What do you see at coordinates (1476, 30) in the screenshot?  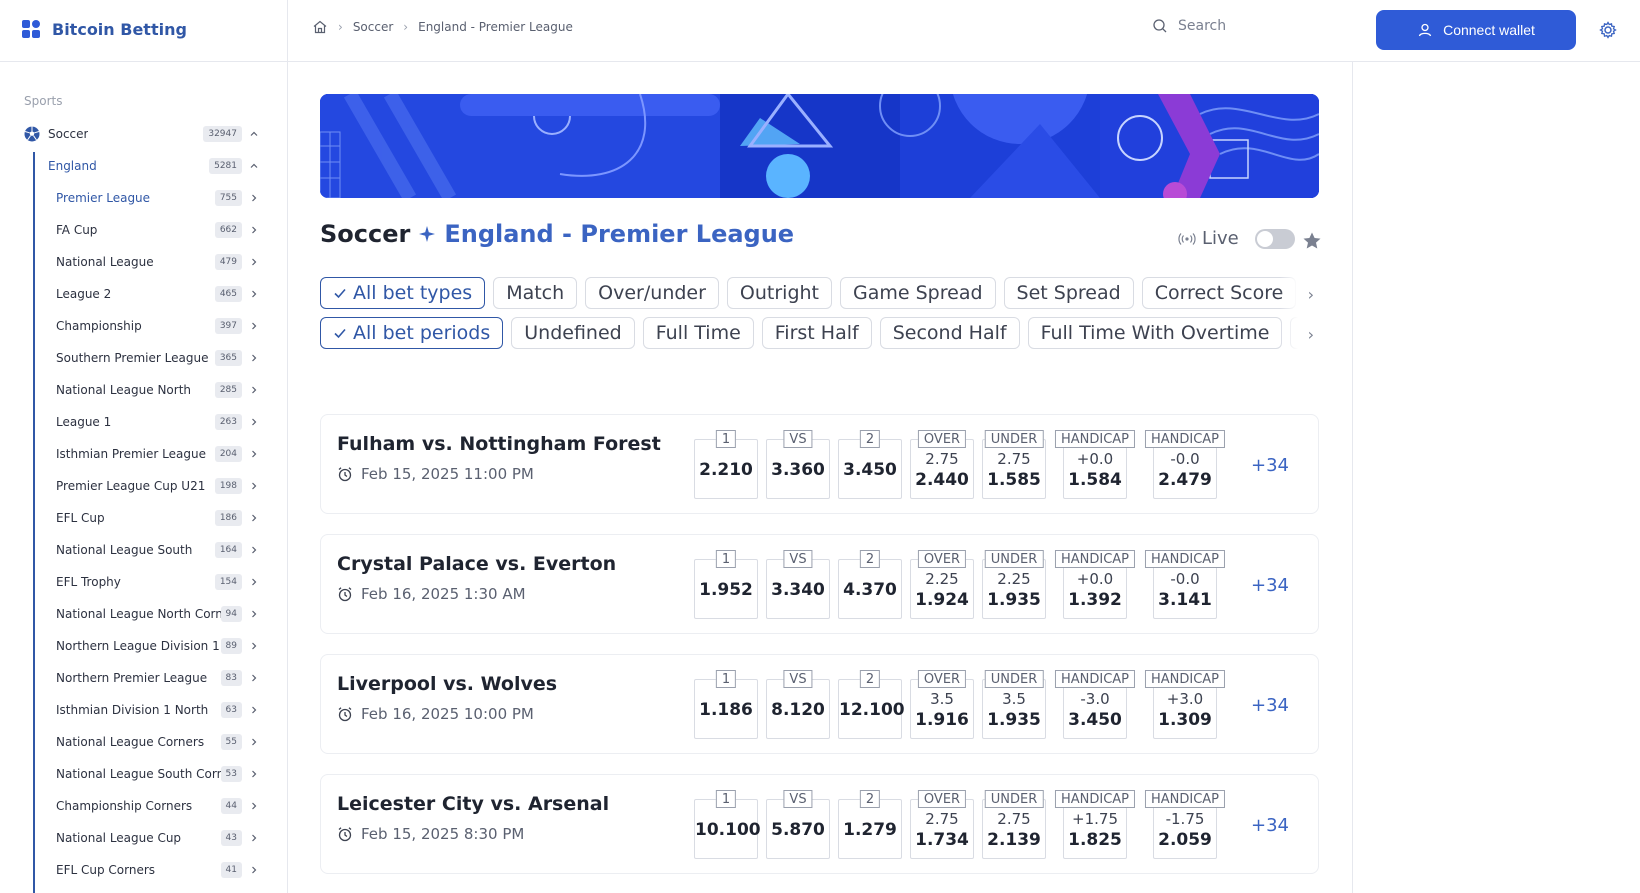 I see `connect-wallet-button: Connect wallet` at bounding box center [1476, 30].